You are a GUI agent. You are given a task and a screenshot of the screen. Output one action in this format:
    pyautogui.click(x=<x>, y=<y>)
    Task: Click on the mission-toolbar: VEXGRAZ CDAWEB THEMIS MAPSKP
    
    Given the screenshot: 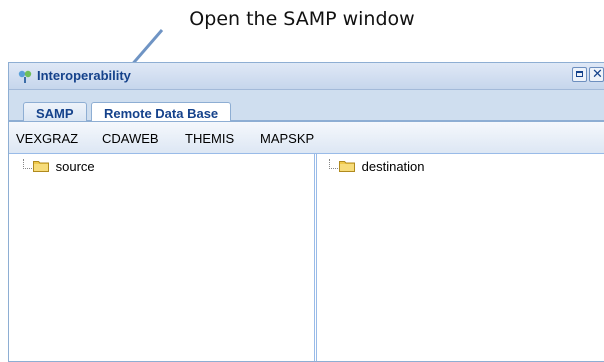 What is the action you would take?
    pyautogui.click(x=306, y=138)
    